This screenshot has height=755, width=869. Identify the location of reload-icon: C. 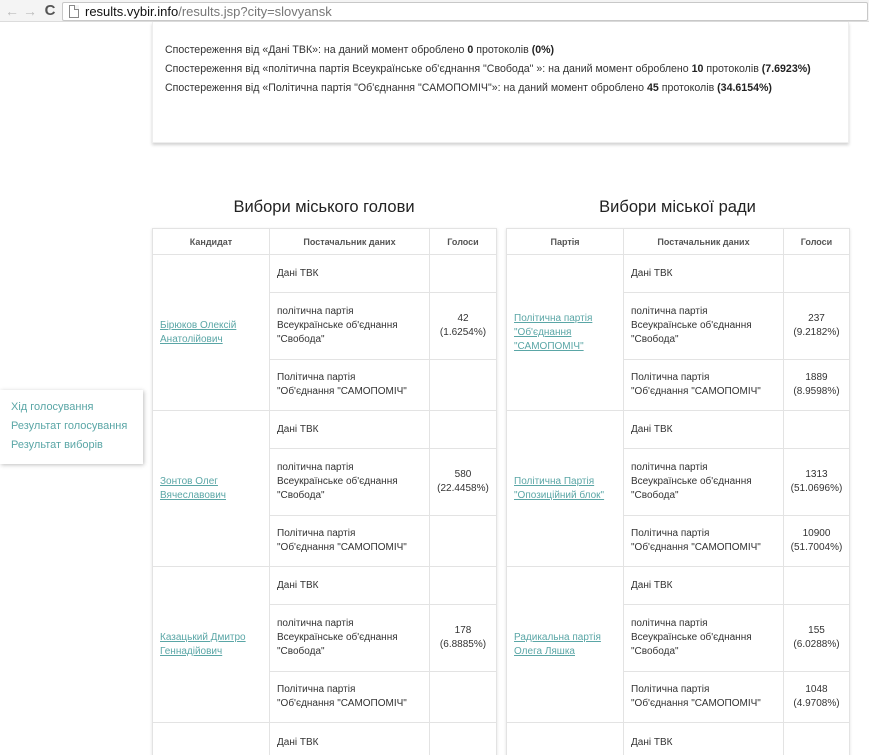
(50, 11).